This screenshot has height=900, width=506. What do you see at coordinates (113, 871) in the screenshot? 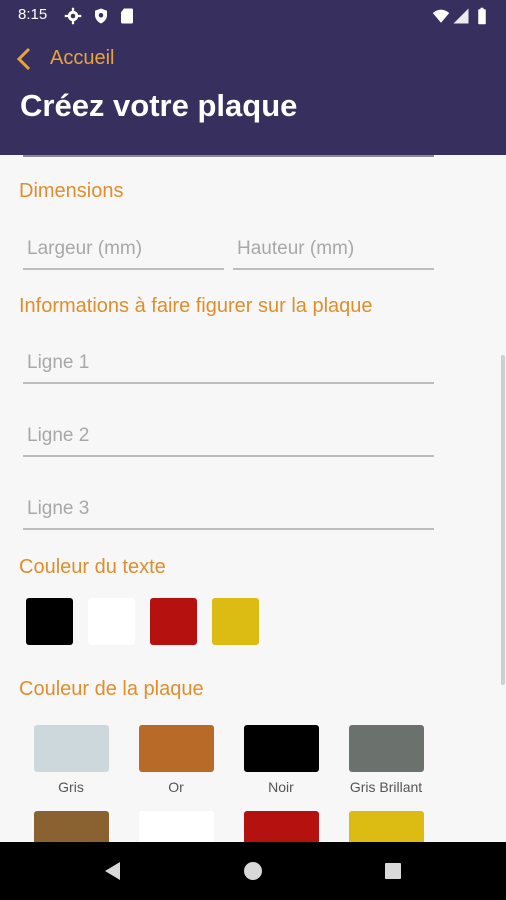
I see `back-nav-icon` at bounding box center [113, 871].